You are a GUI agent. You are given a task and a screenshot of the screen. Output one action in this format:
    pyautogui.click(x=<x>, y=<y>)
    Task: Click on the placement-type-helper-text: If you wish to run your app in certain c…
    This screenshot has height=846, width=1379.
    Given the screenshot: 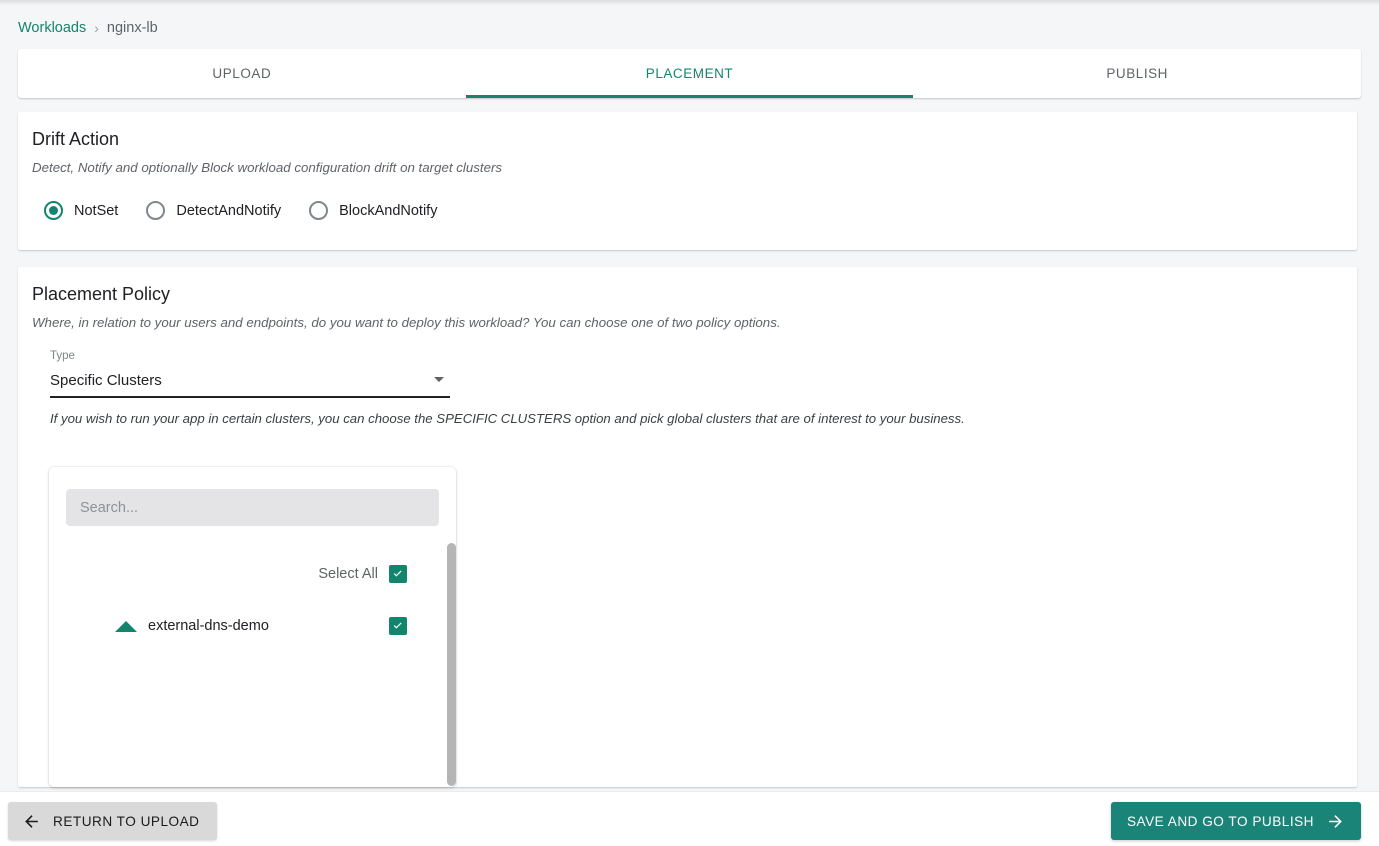 What is the action you would take?
    pyautogui.click(x=507, y=418)
    